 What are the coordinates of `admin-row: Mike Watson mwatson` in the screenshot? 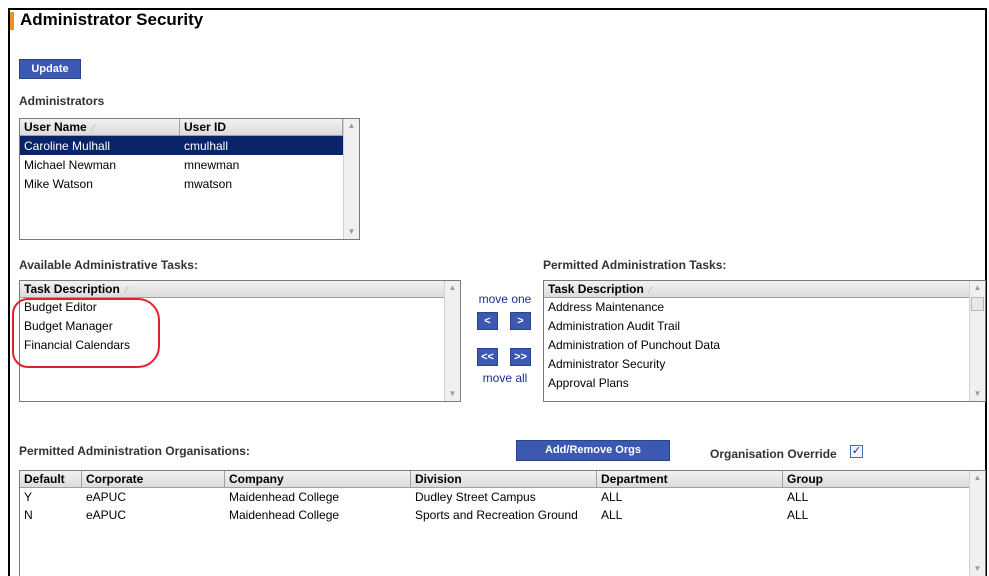 It's located at (189, 183).